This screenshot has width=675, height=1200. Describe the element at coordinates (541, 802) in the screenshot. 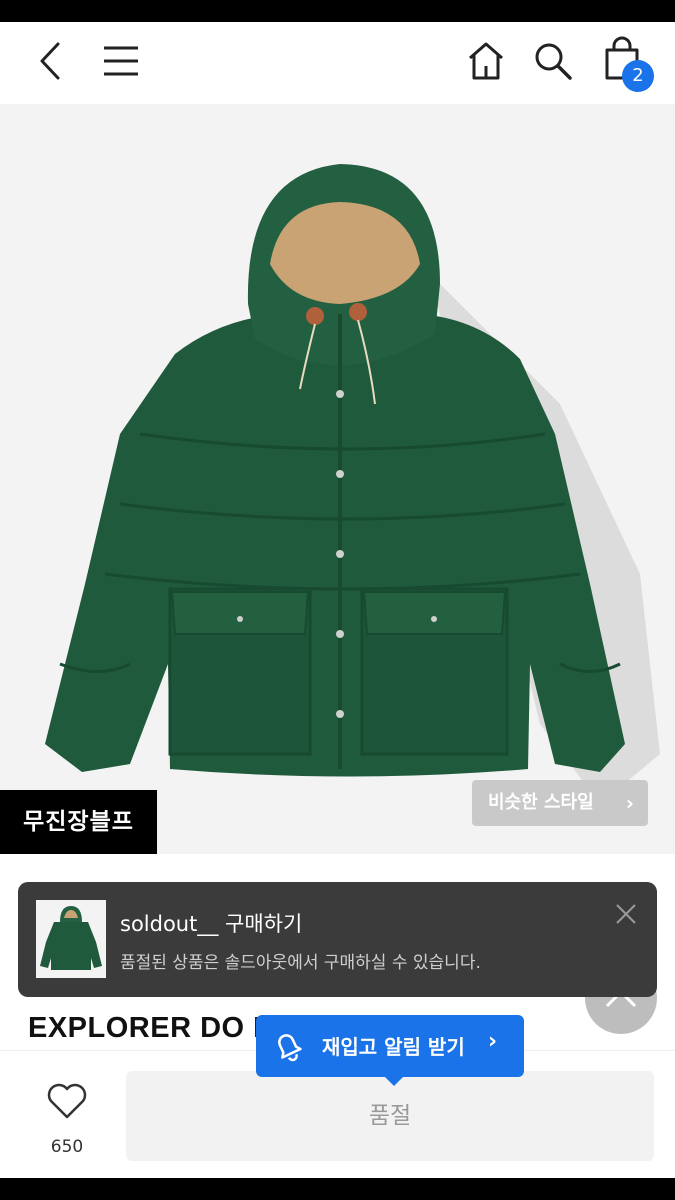

I see `similar-style-label: 비슷한 스타일` at that location.